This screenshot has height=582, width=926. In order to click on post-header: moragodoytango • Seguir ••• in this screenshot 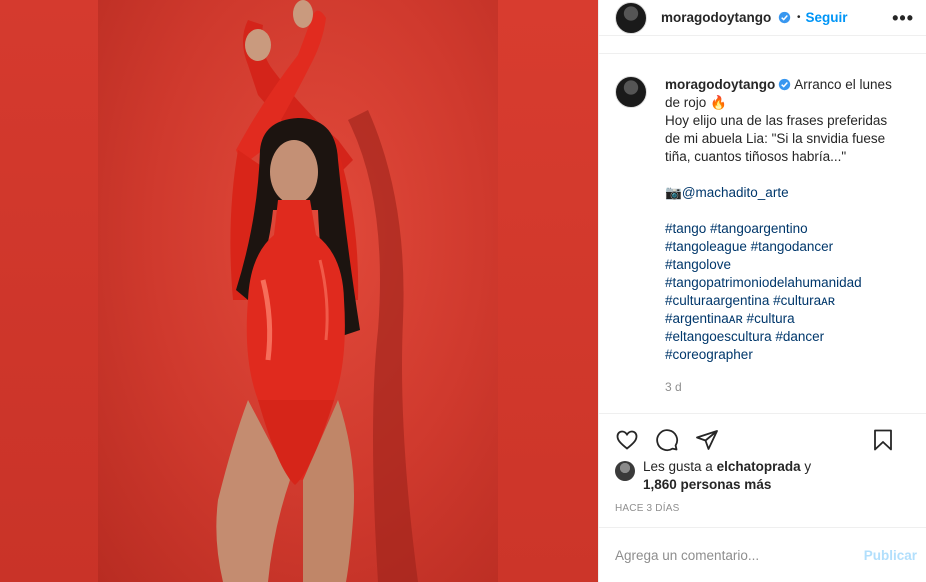, I will do `click(762, 18)`.